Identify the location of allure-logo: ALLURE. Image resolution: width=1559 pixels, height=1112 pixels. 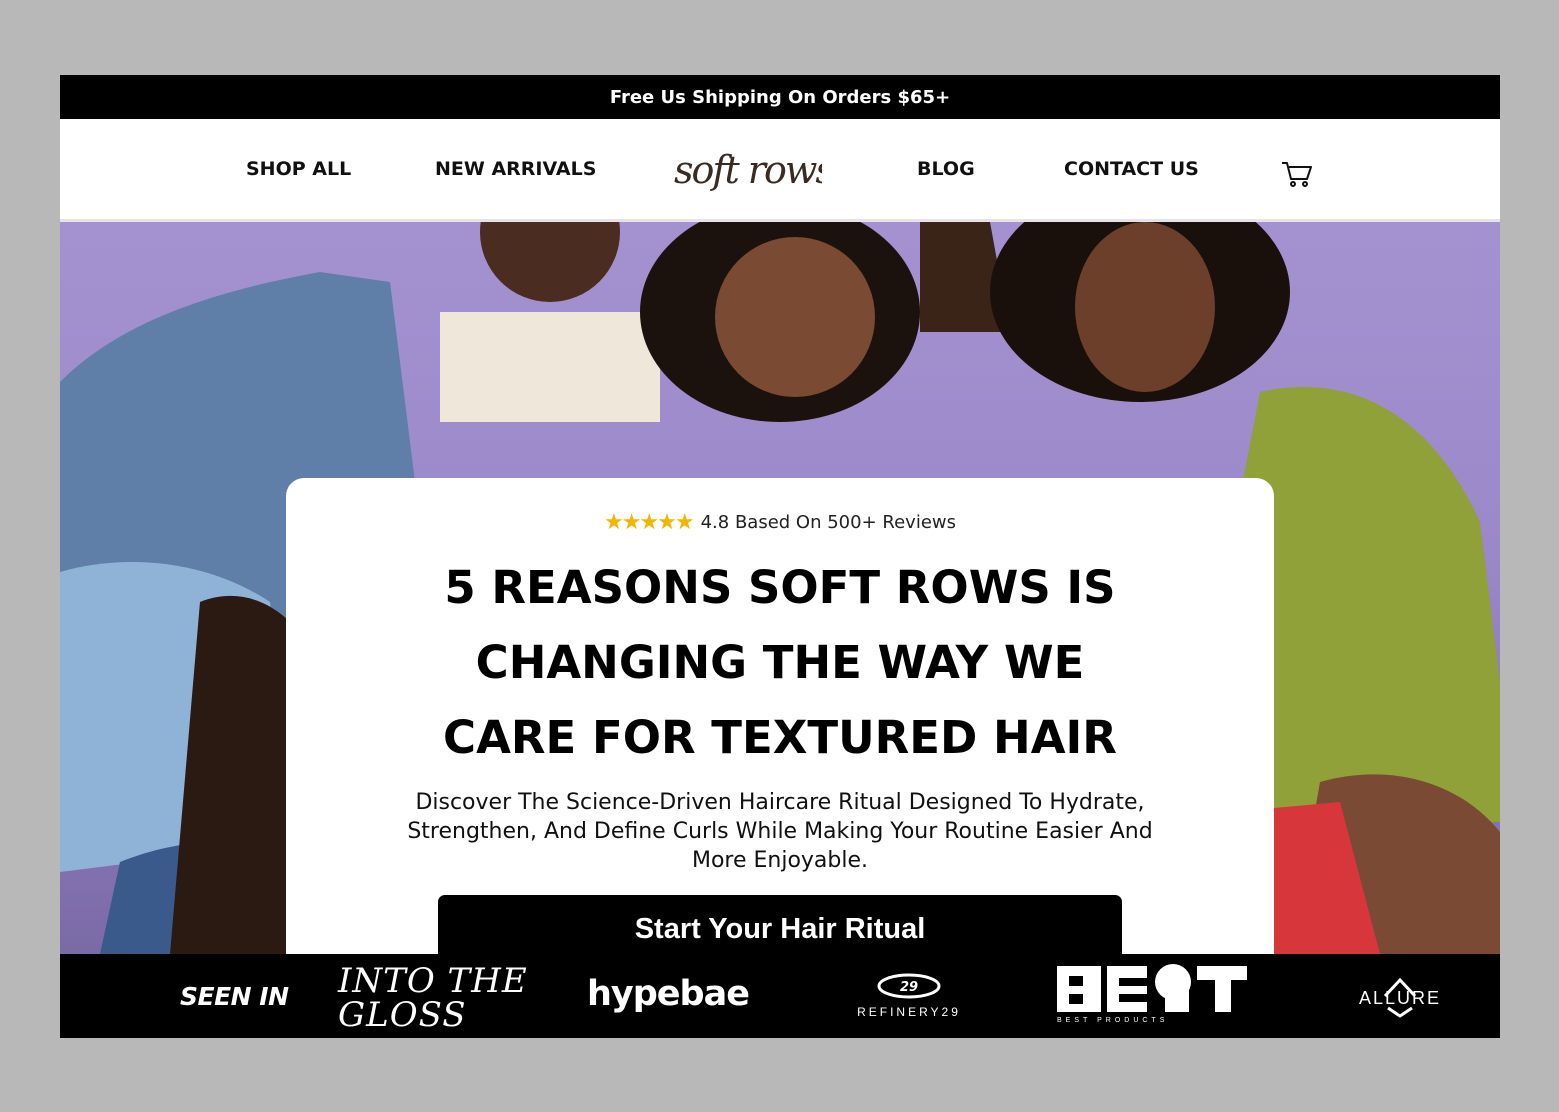
(1400, 997).